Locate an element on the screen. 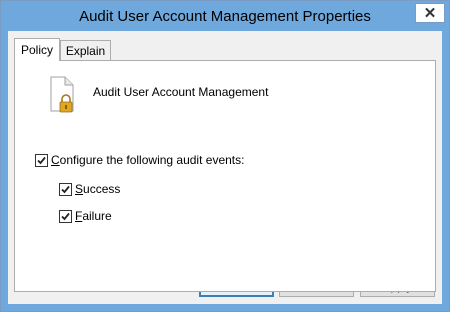 This screenshot has height=312, width=450. window-title: Audit User Account Management Properties is located at coordinates (225, 16).